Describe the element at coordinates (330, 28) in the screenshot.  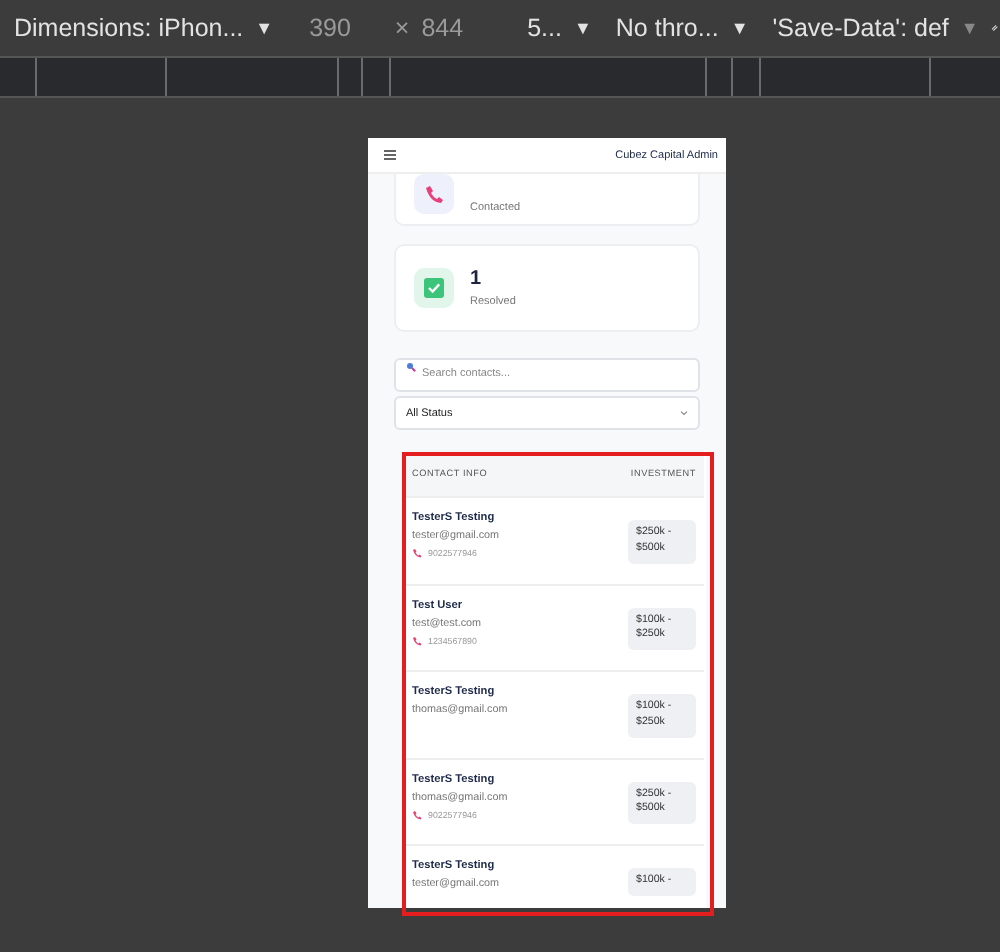
I see `width-field: 390` at that location.